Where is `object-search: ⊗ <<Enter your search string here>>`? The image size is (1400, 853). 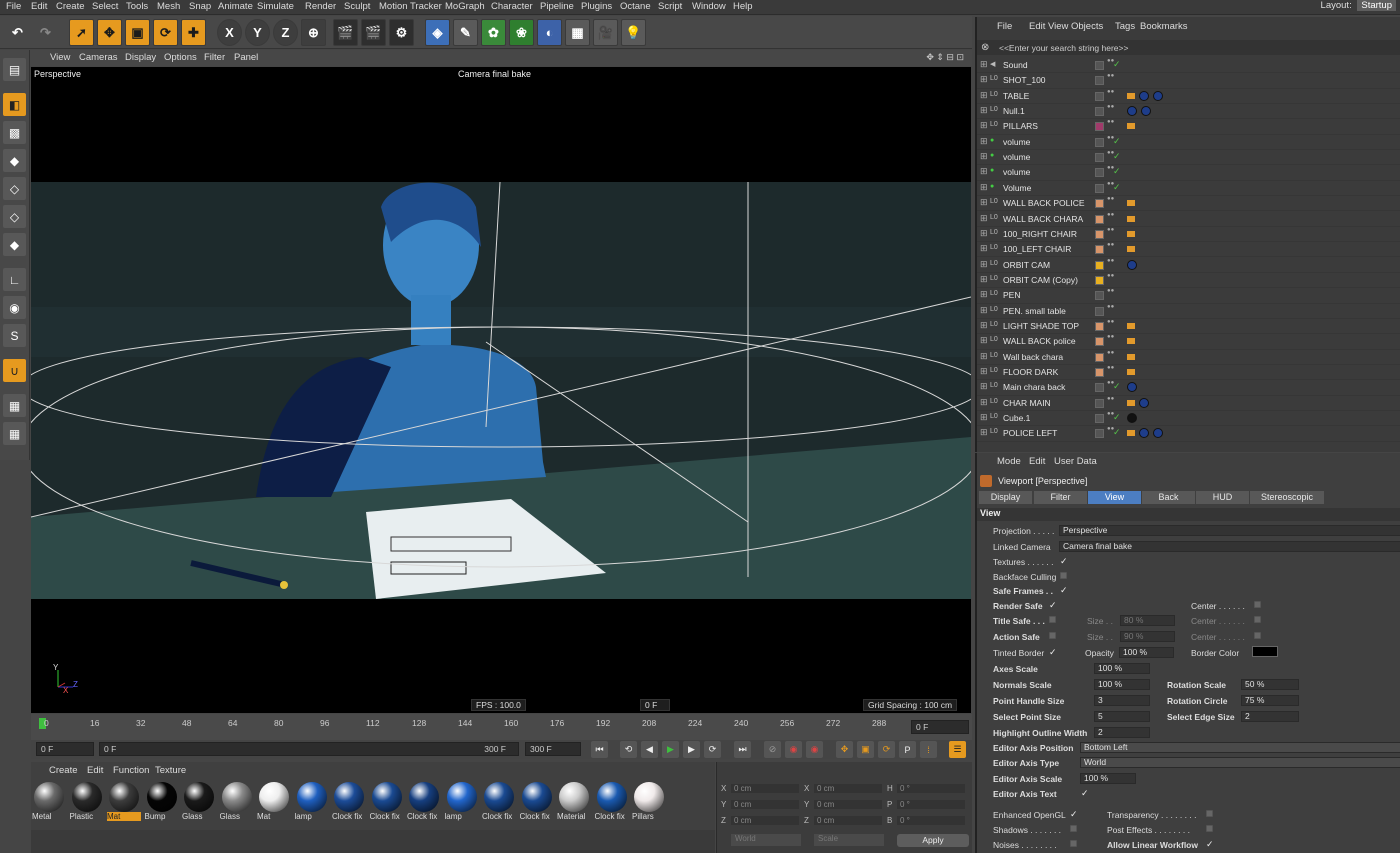 object-search: ⊗ <<Enter your search string here>> is located at coordinates (1188, 47).